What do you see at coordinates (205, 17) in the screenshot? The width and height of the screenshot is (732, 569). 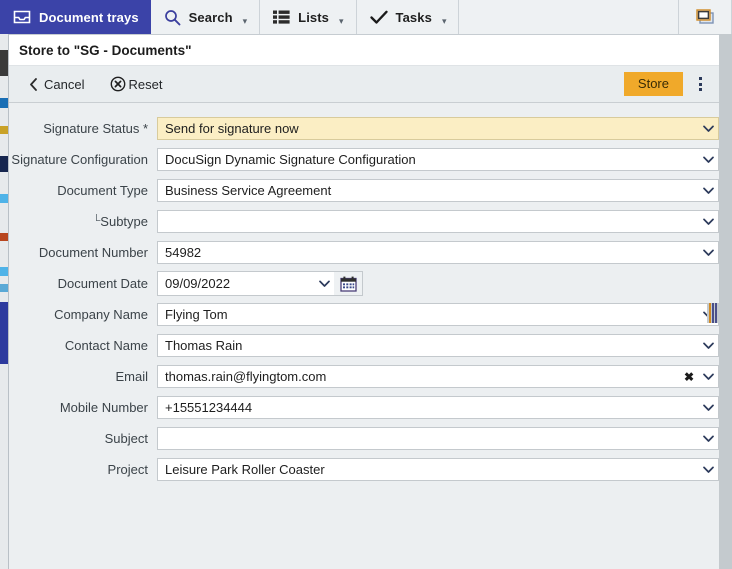 I see `tab-search: Search ▾` at bounding box center [205, 17].